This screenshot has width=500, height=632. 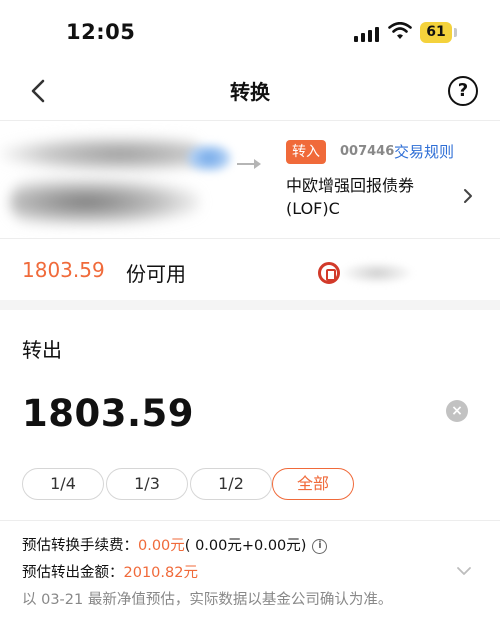 I want to click on amount-value: 2010.82元, so click(x=160, y=573).